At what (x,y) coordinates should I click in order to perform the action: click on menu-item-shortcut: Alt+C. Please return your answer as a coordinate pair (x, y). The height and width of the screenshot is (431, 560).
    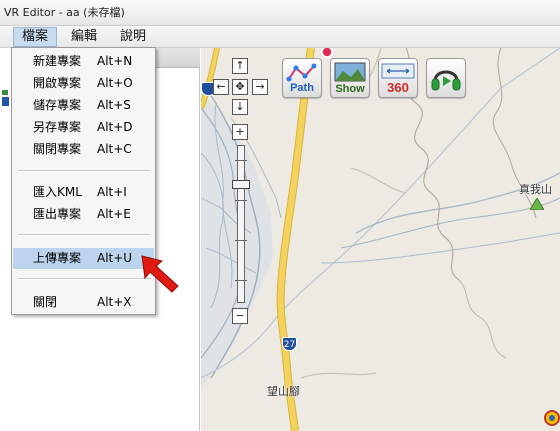
    Looking at the image, I should click on (114, 149).